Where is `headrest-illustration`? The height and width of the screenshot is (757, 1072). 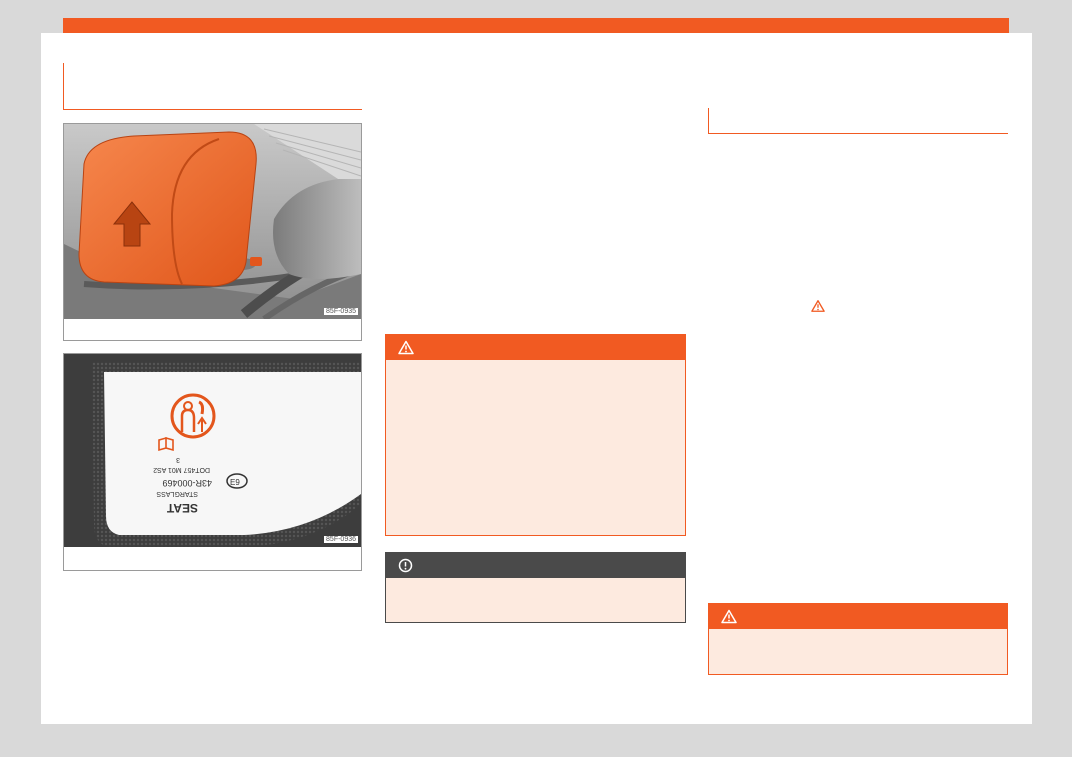
headrest-illustration is located at coordinates (212, 221).